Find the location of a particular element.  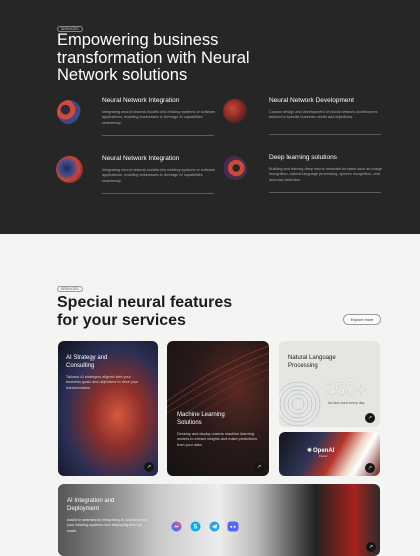

card-title: AI Integration and Deployment is located at coordinates (91, 505).